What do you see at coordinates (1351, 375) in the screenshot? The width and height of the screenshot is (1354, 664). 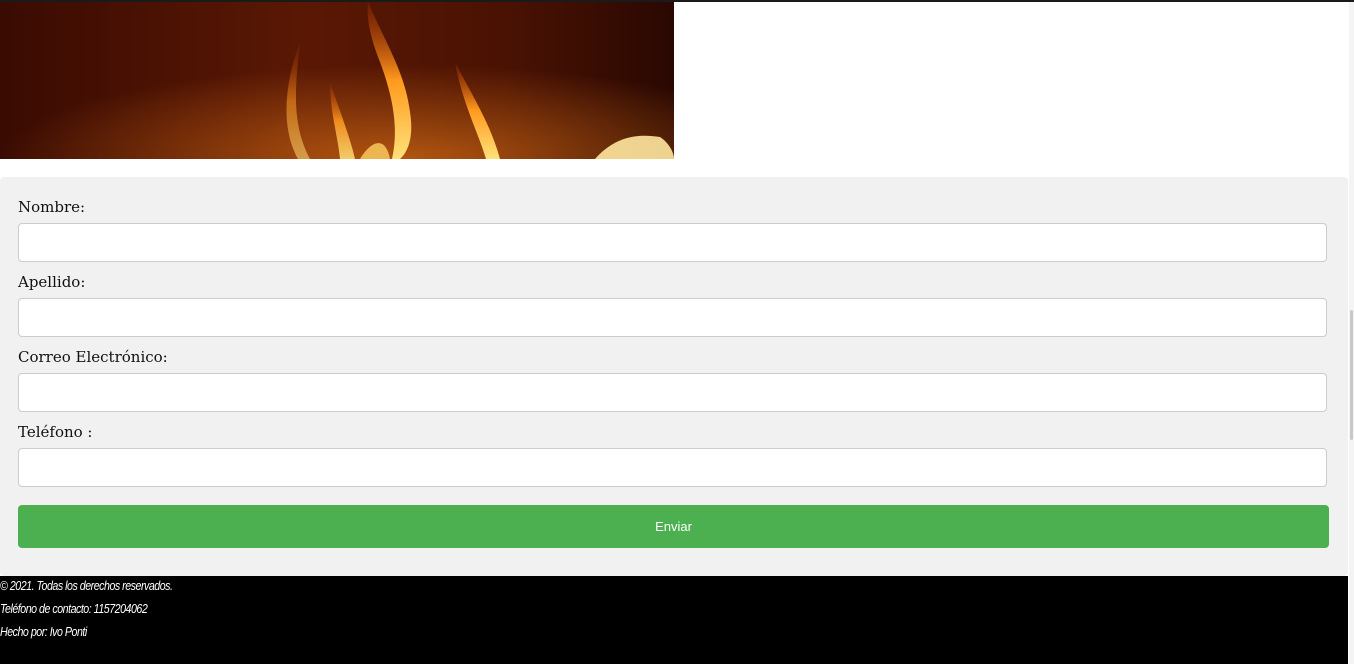 I see `scrollbar-thumb` at bounding box center [1351, 375].